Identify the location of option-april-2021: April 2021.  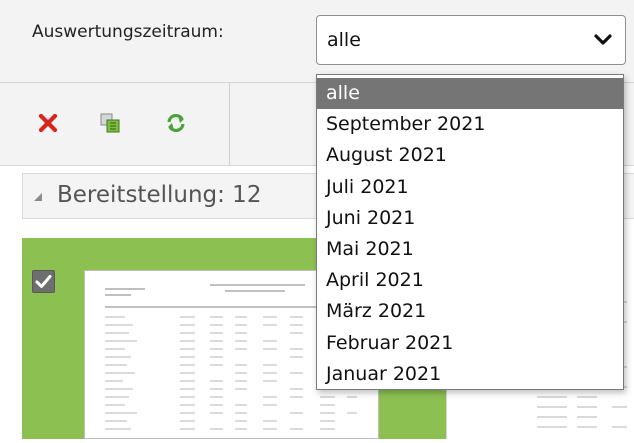
(470, 280).